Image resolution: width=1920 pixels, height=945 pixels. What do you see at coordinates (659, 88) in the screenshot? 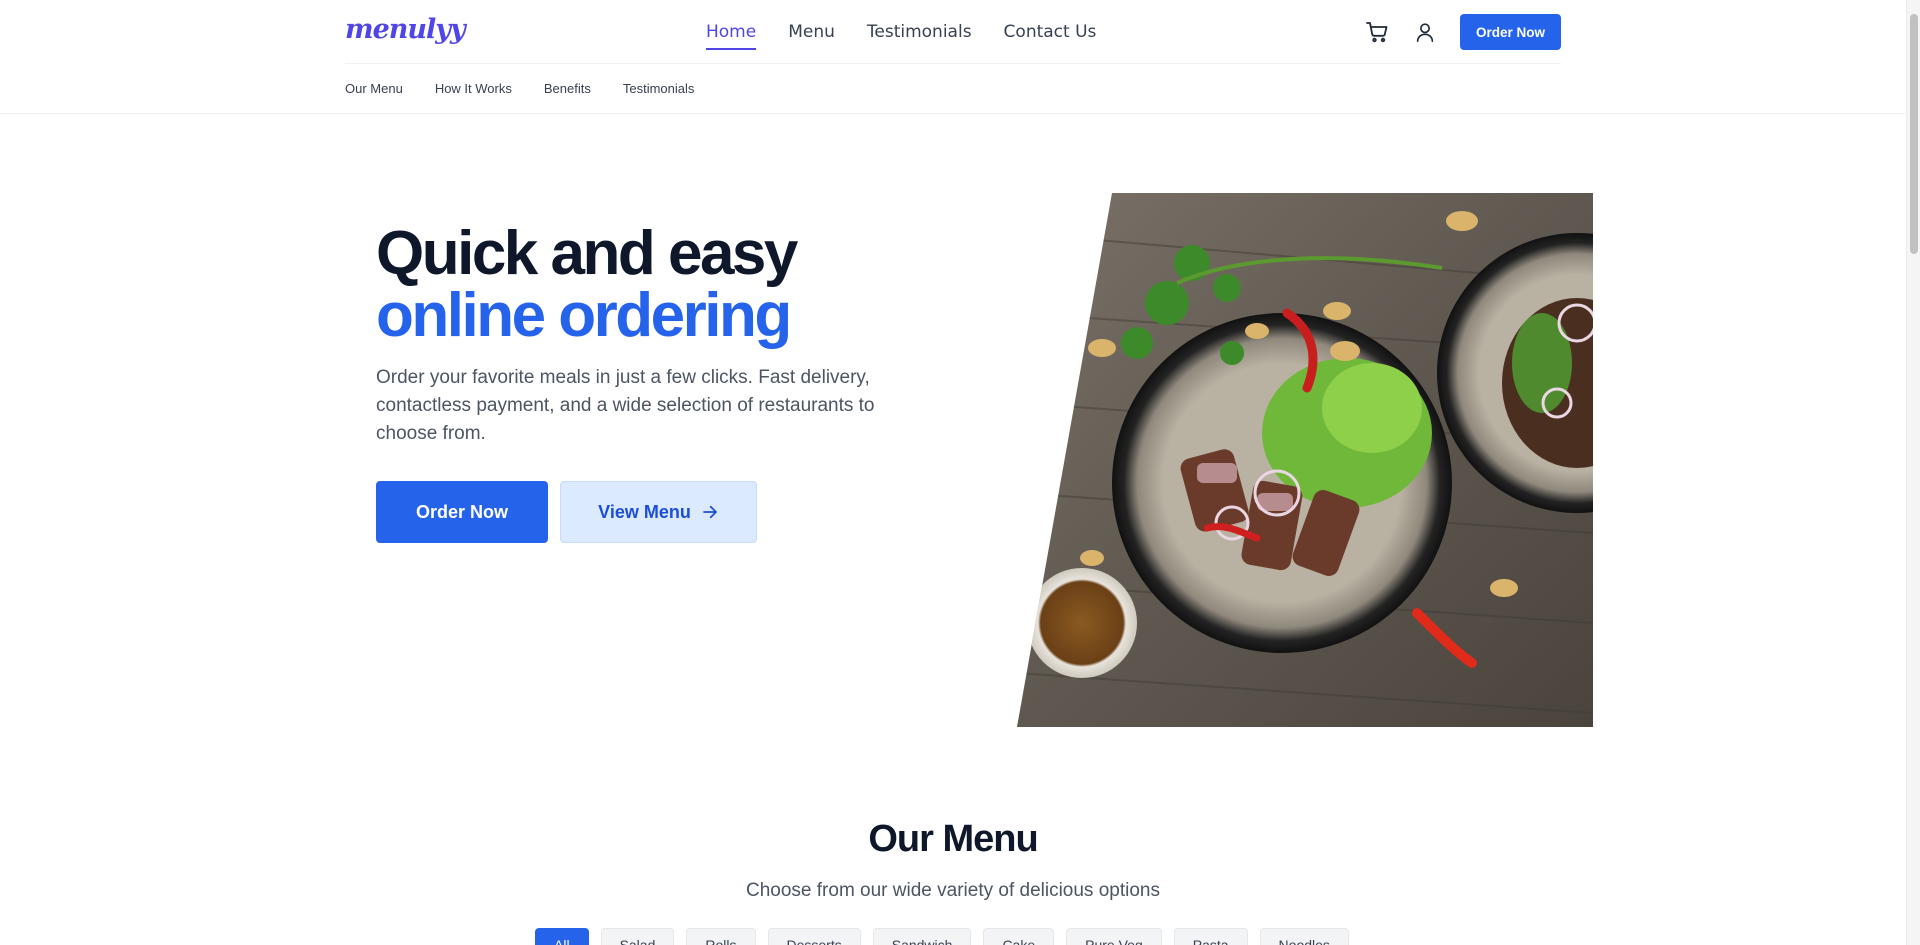
I see `subnav-testimonials: Testimonials` at bounding box center [659, 88].